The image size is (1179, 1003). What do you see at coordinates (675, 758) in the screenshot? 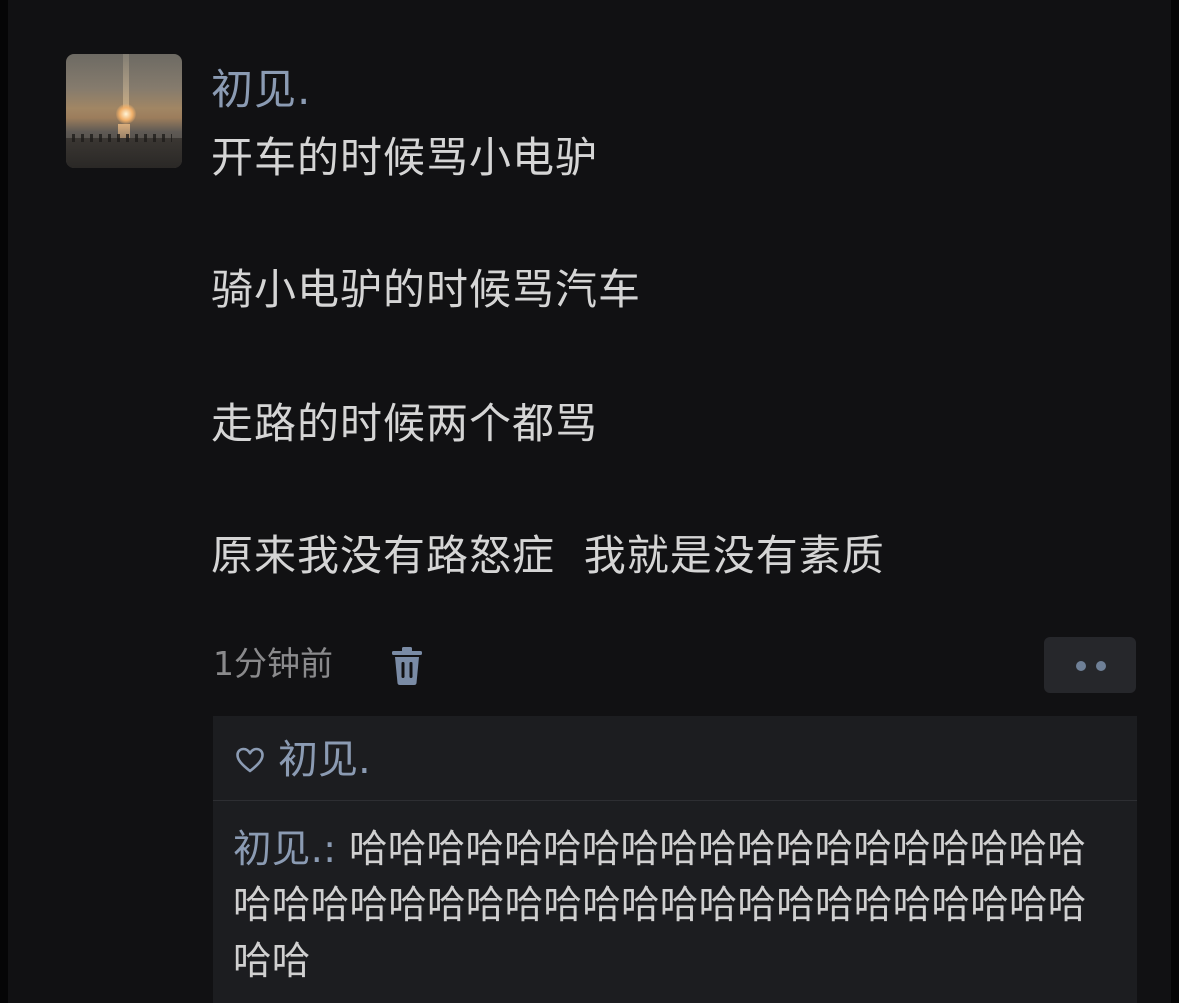
I see `likes-row: 初见.` at bounding box center [675, 758].